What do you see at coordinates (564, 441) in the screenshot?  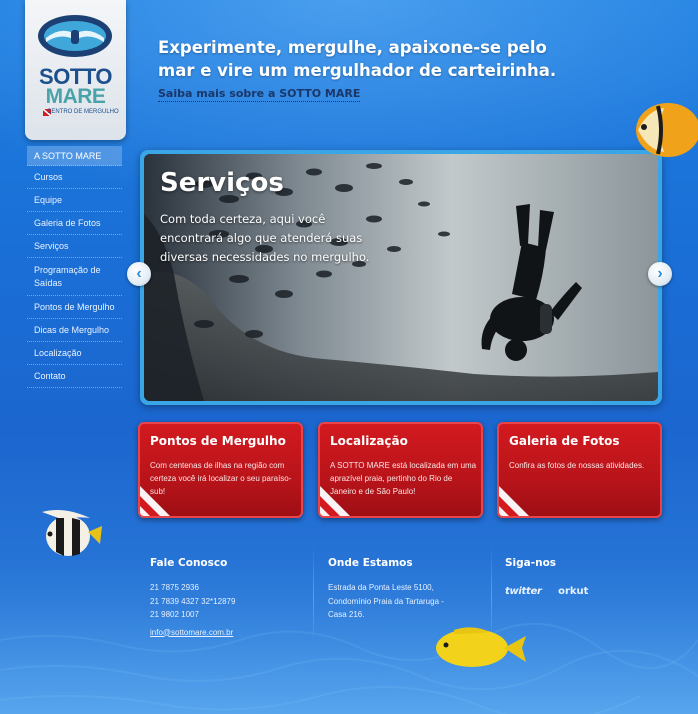 I see `feature-box-title: Galeria de Fotos` at bounding box center [564, 441].